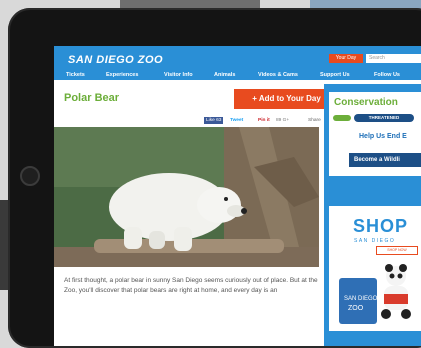 Image resolution: width=421 pixels, height=348 pixels. I want to click on share-button: Share, so click(314, 120).